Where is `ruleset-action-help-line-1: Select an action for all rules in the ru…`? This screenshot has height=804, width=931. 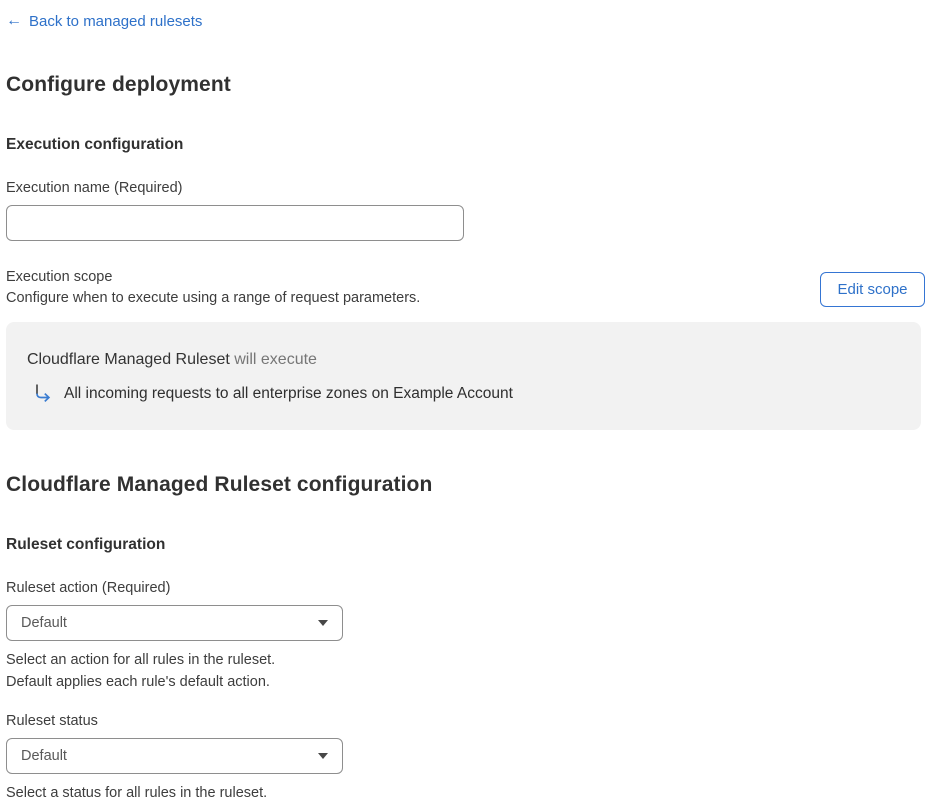
ruleset-action-help-line-1: Select an action for all rules in the ru… is located at coordinates (141, 660).